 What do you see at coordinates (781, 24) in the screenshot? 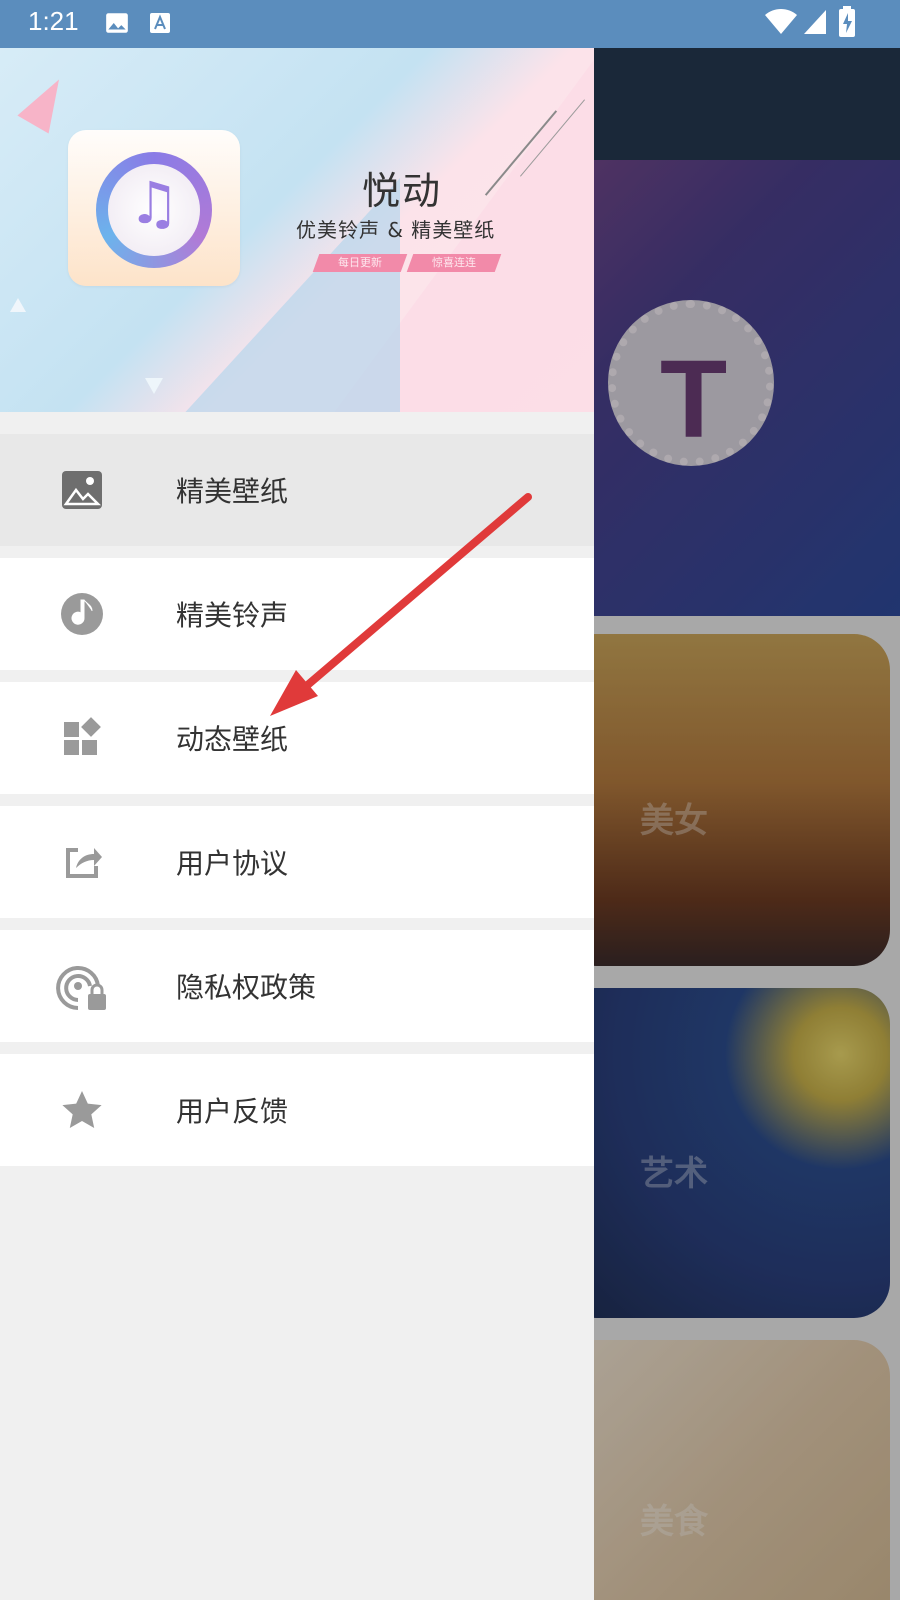
I see `wifi-icon` at bounding box center [781, 24].